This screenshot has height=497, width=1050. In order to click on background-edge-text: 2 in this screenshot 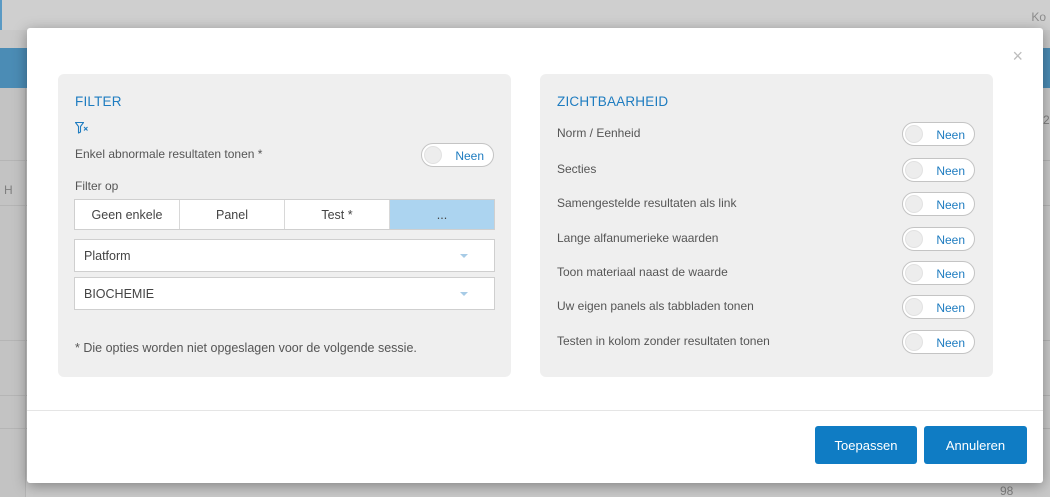, I will do `click(1046, 120)`.